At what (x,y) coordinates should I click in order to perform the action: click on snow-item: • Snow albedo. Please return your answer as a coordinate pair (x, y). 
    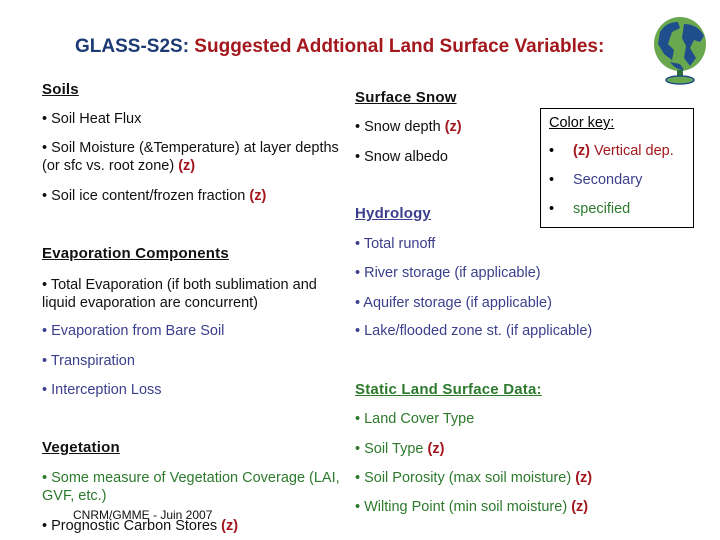
    Looking at the image, I should click on (401, 157).